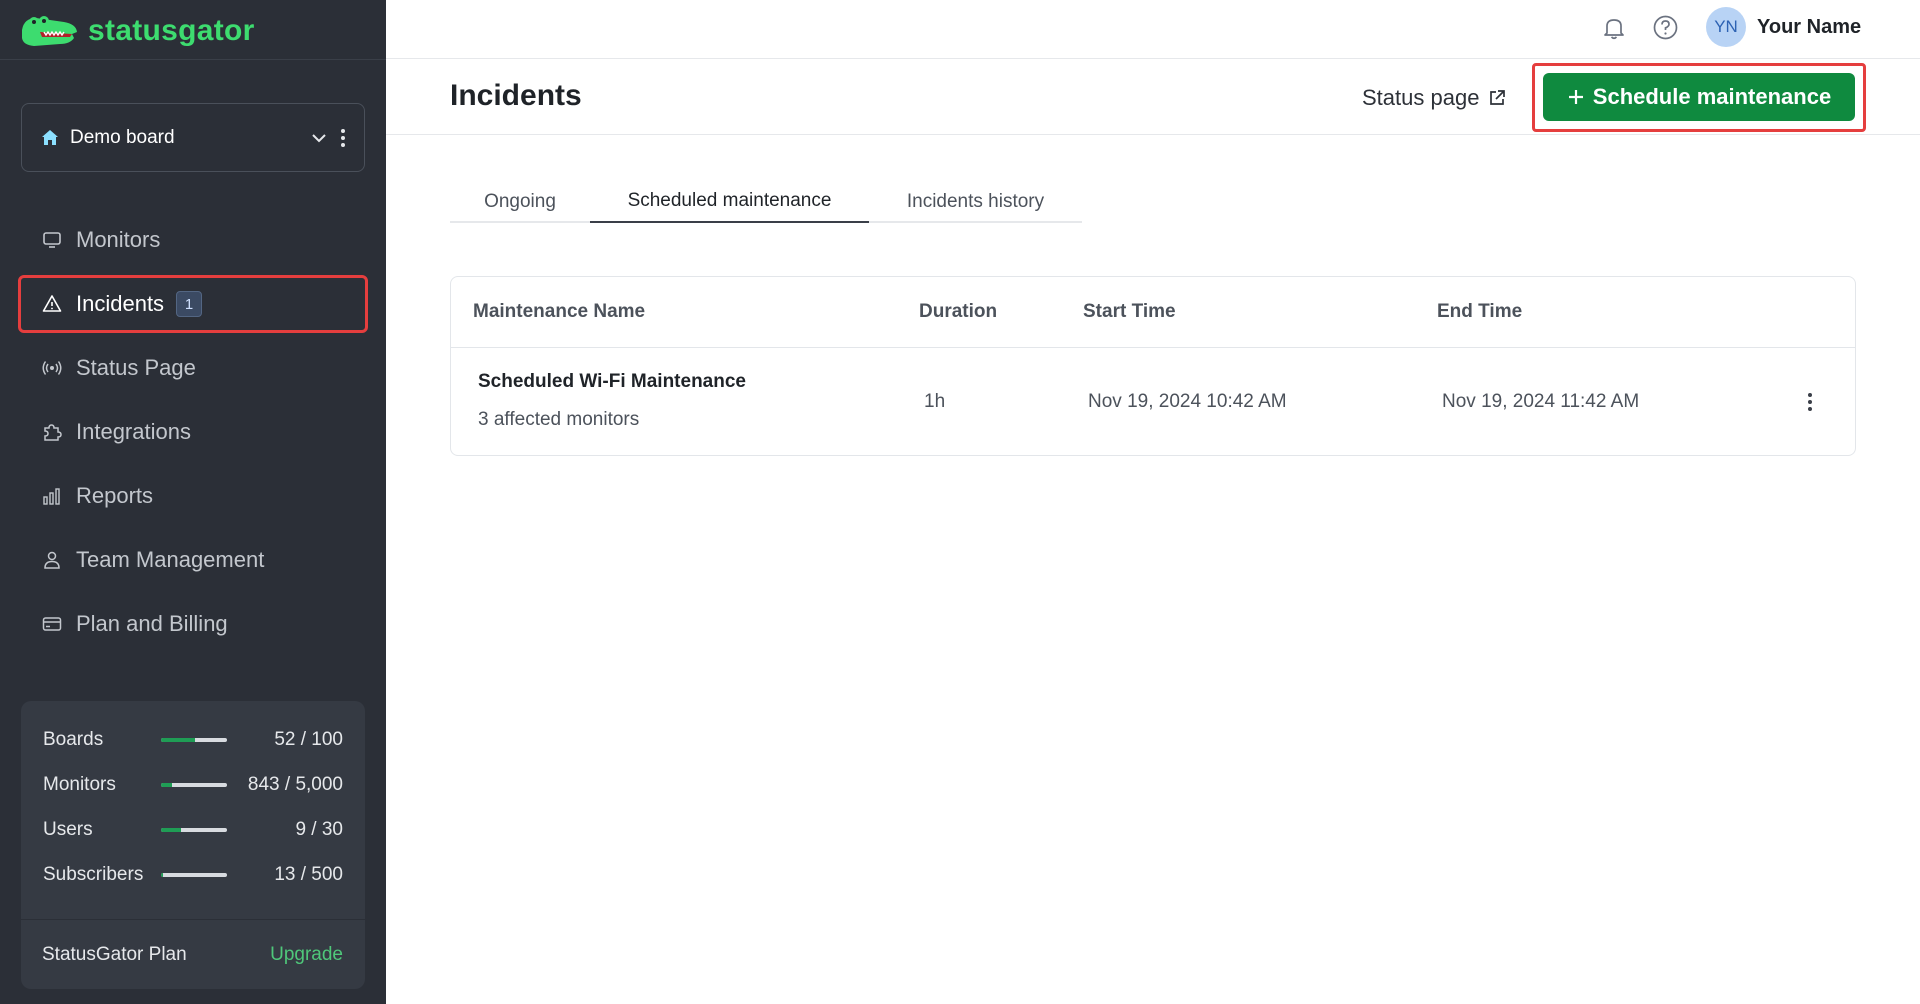 This screenshot has height=1004, width=1920. What do you see at coordinates (52, 560) in the screenshot?
I see `user-icon` at bounding box center [52, 560].